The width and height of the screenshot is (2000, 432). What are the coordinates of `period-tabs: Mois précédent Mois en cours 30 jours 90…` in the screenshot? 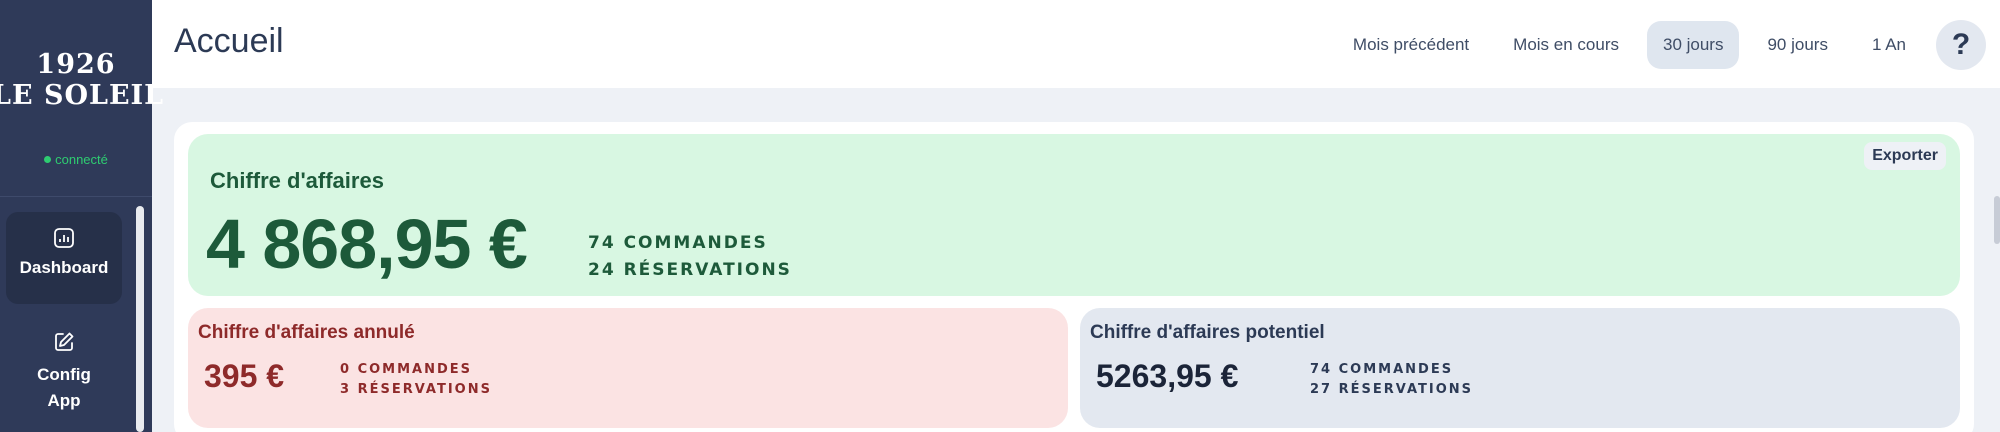 It's located at (1655, 45).